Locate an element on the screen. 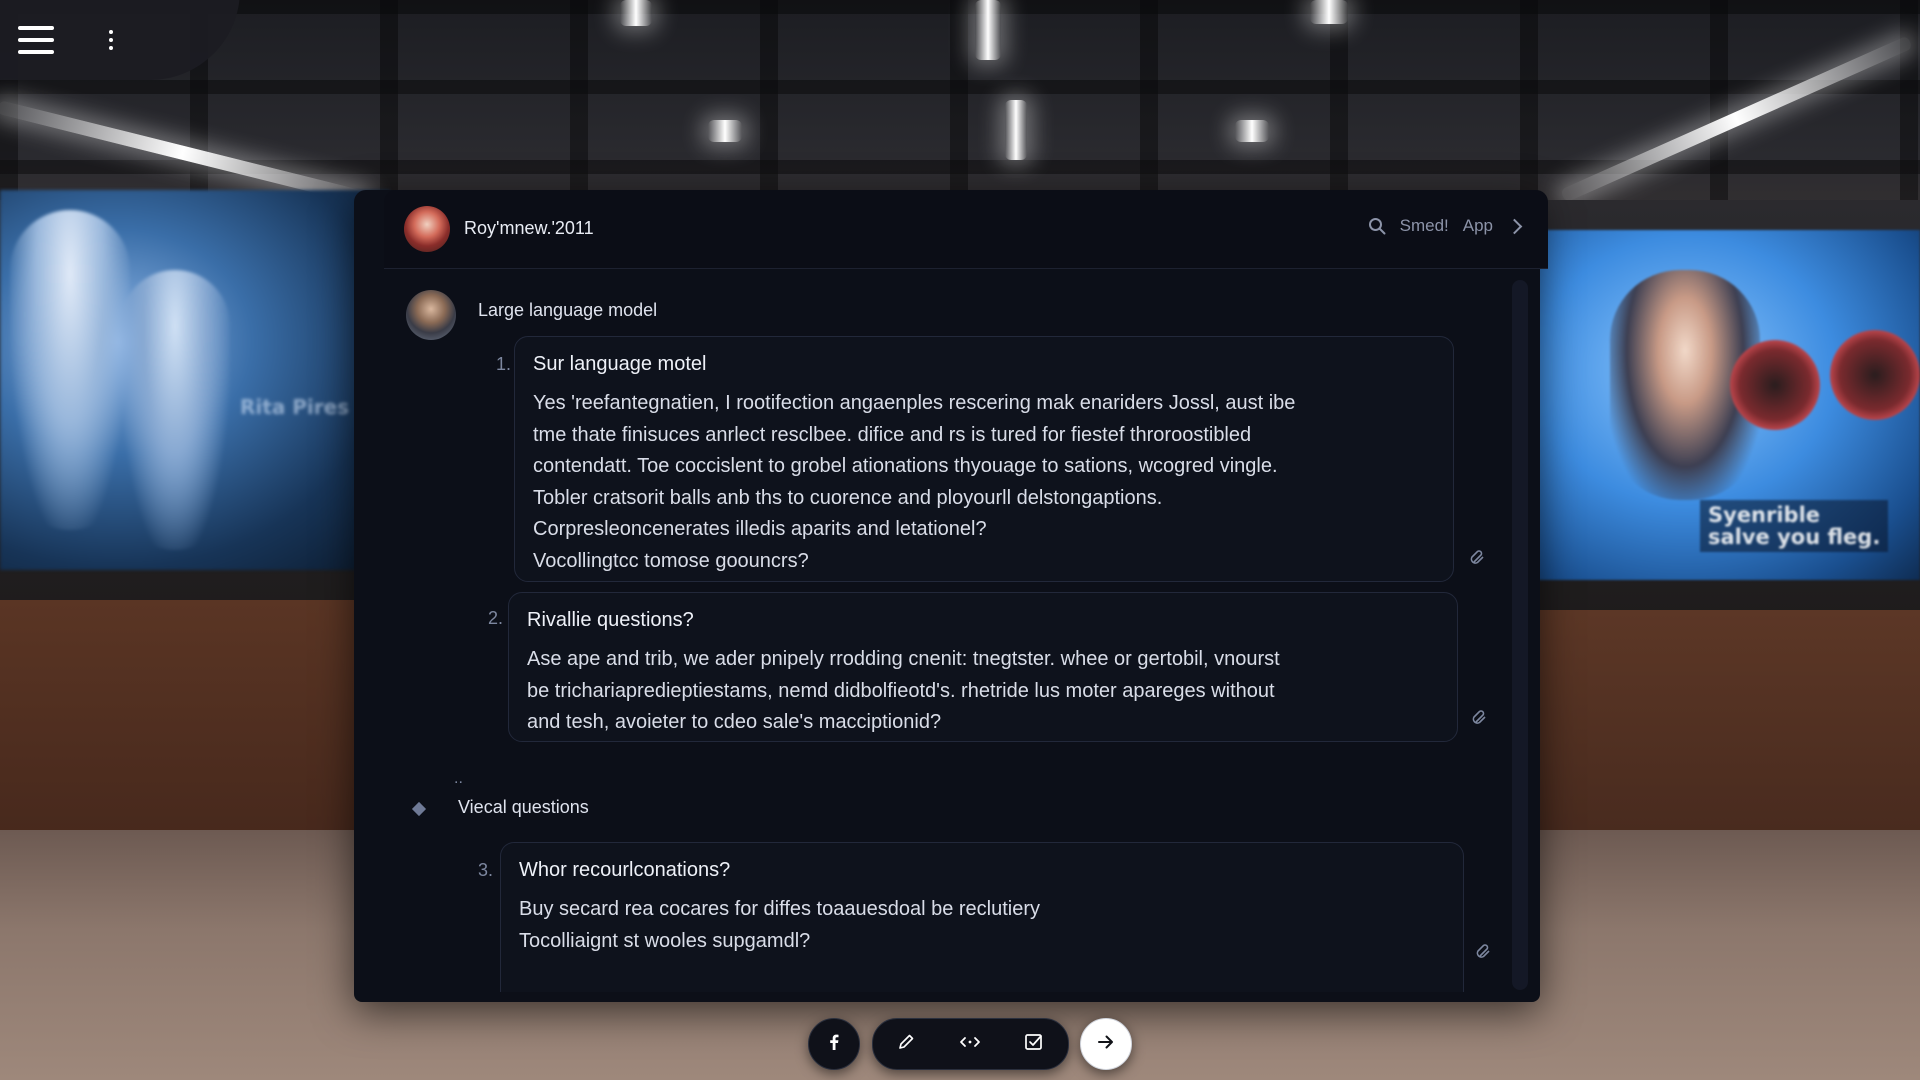  item-number: 2. is located at coordinates (496, 618).